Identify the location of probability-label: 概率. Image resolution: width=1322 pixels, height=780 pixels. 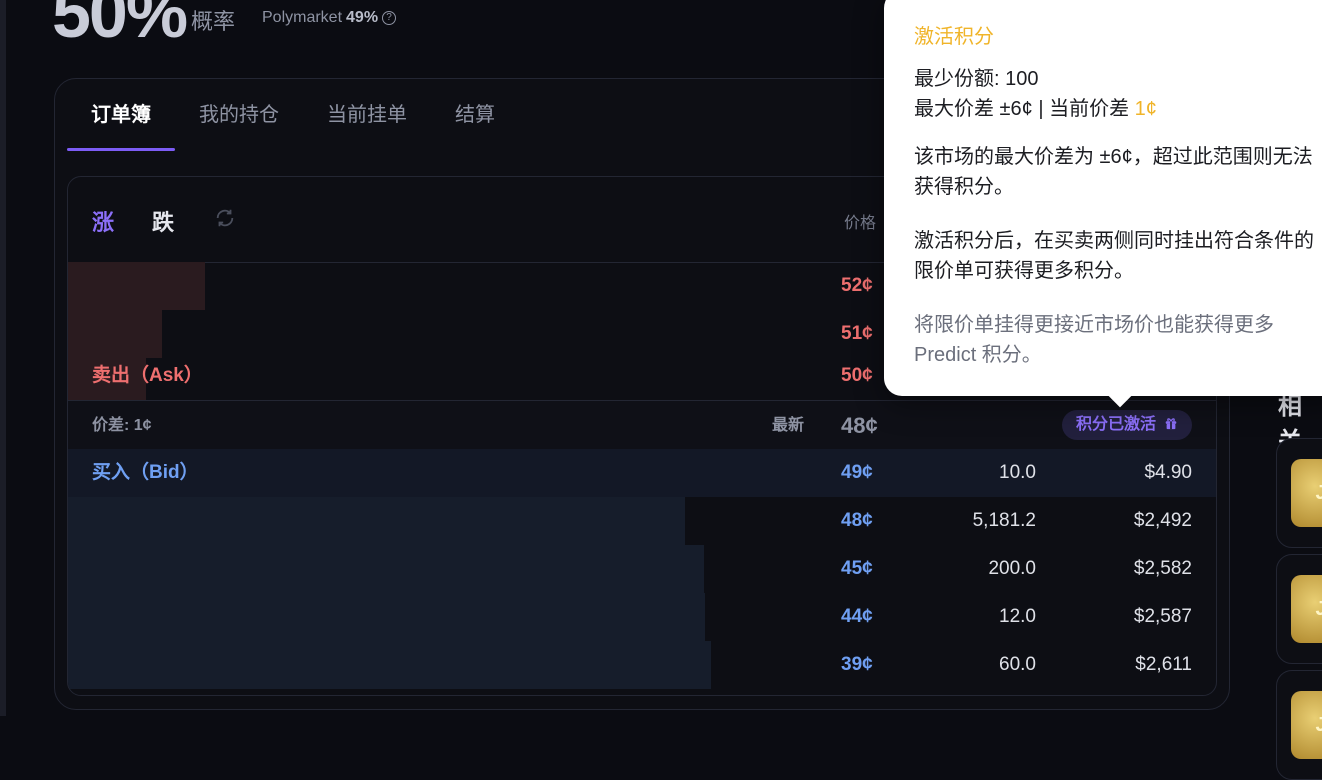
(213, 21).